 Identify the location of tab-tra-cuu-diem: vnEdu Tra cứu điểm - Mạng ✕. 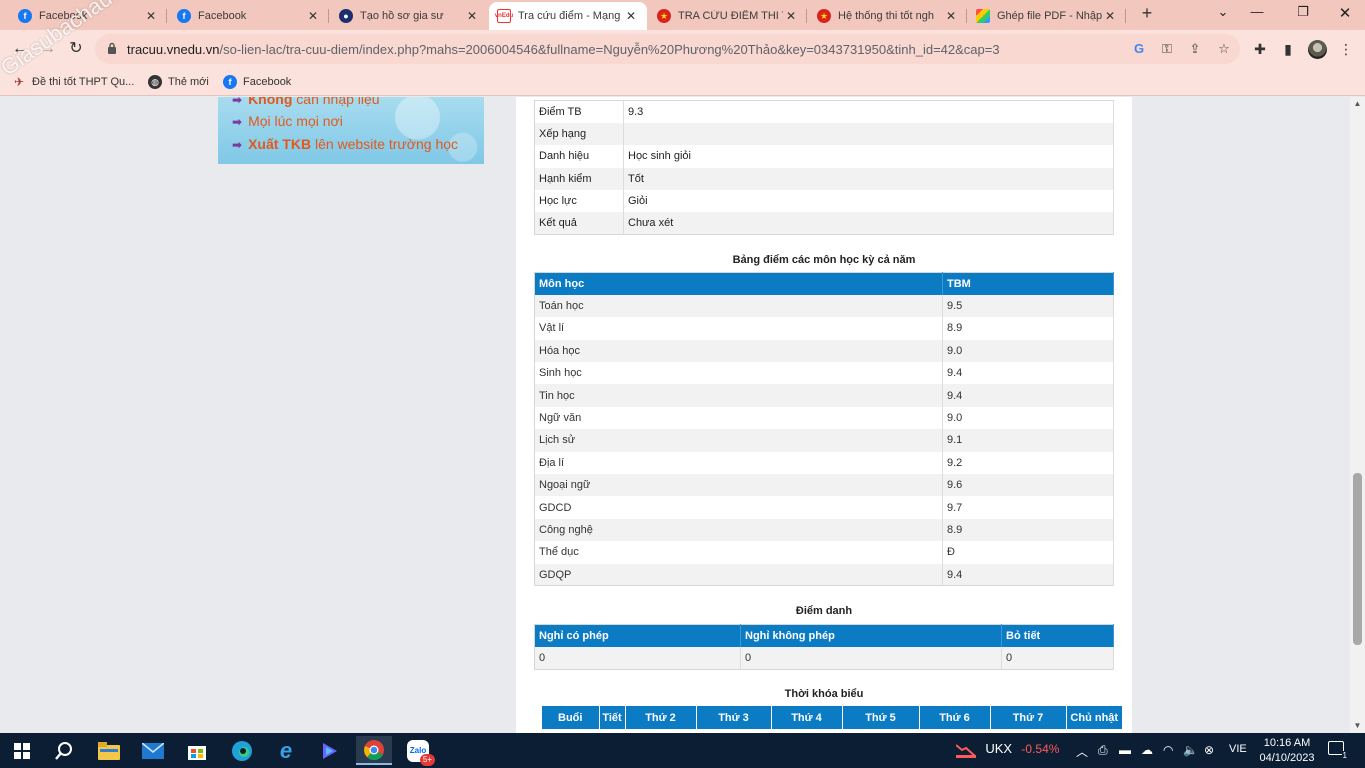
(568, 16).